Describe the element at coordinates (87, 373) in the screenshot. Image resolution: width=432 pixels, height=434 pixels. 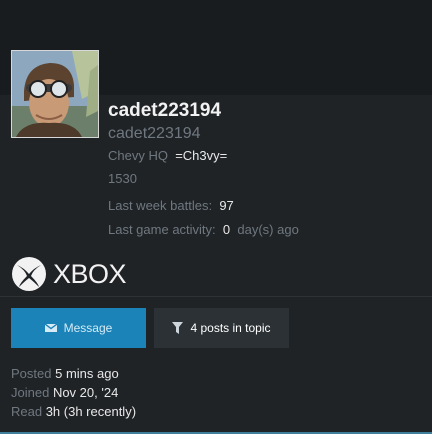
I see `posted-value: 5 mins ago` at that location.